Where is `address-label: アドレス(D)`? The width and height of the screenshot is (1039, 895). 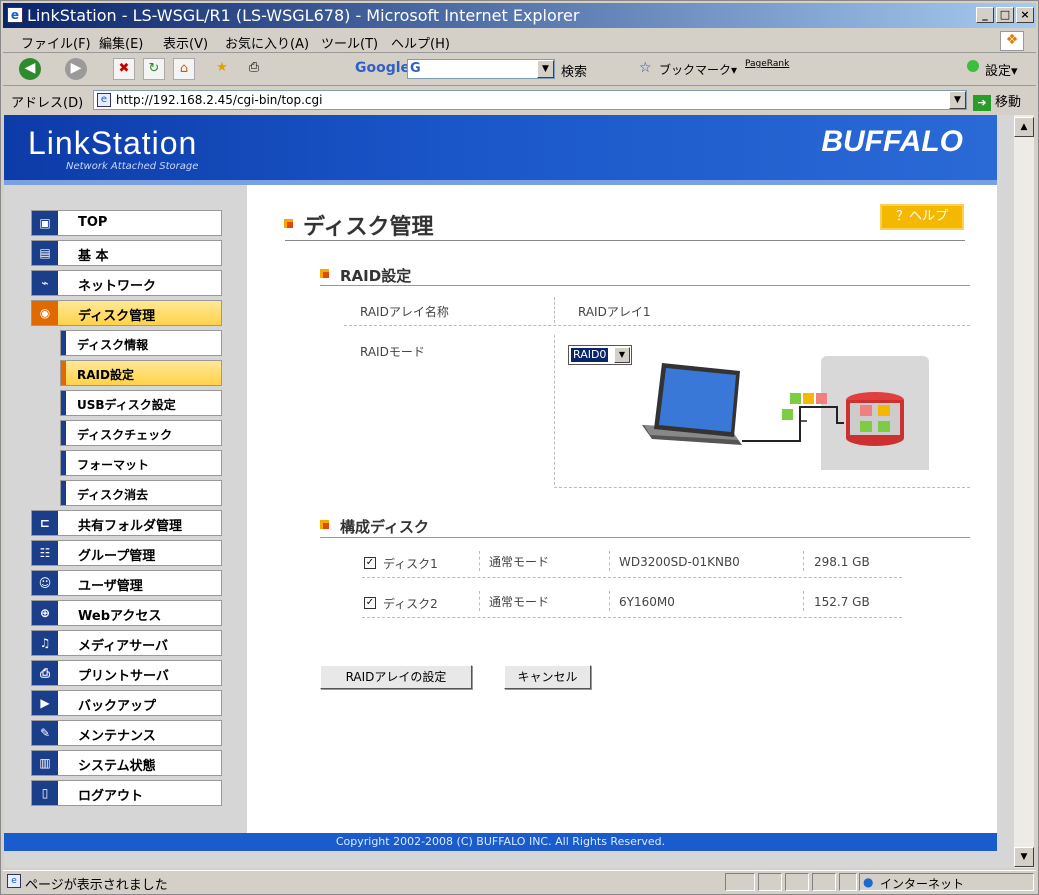 address-label: アドレス(D) is located at coordinates (47, 103).